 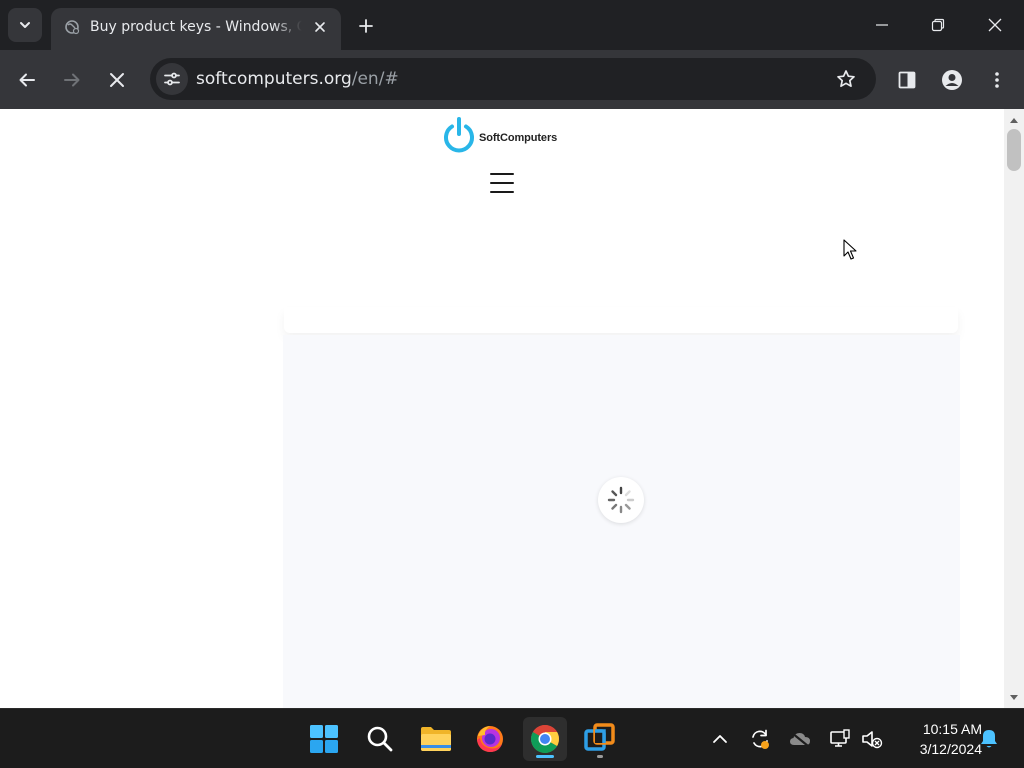 I want to click on bookmark-button, so click(x=846, y=79).